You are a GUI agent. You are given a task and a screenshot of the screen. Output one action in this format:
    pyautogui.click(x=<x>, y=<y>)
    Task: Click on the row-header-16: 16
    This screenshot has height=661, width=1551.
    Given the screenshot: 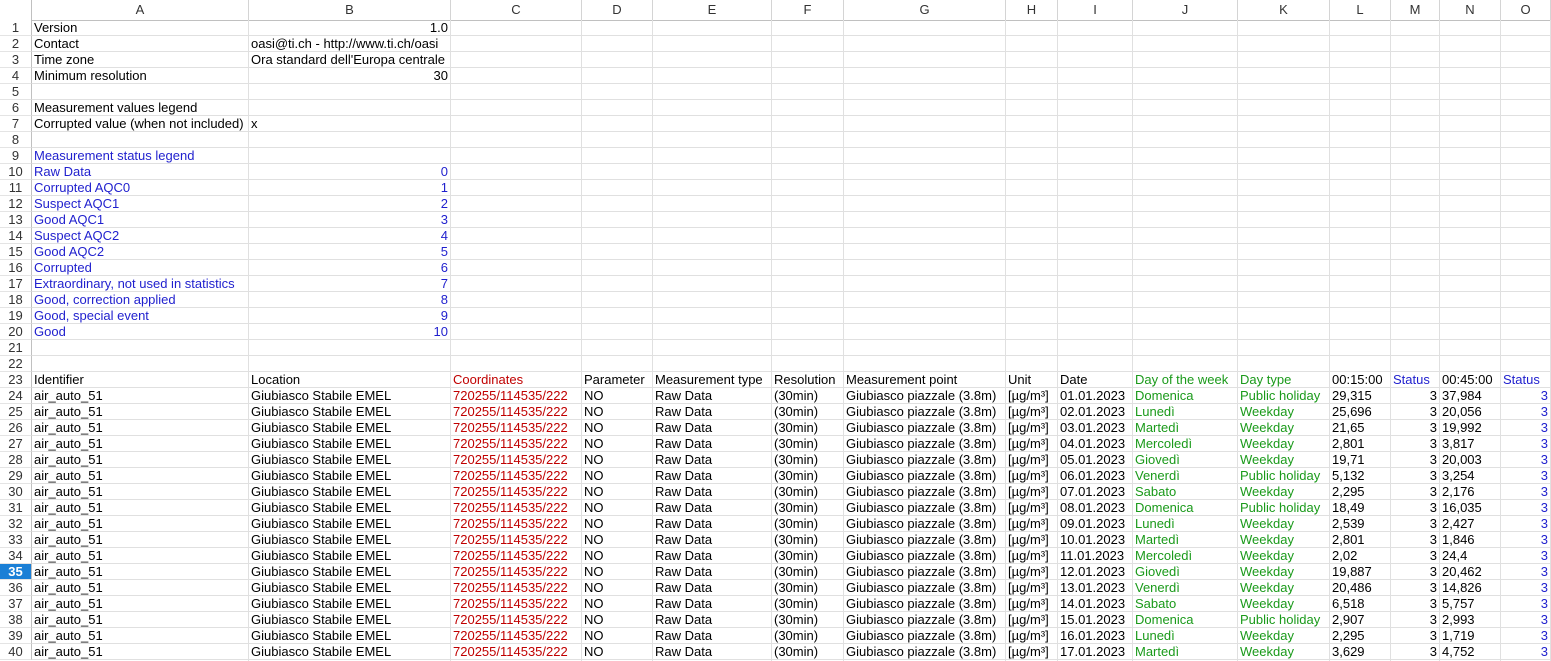 What is the action you would take?
    pyautogui.click(x=16, y=268)
    